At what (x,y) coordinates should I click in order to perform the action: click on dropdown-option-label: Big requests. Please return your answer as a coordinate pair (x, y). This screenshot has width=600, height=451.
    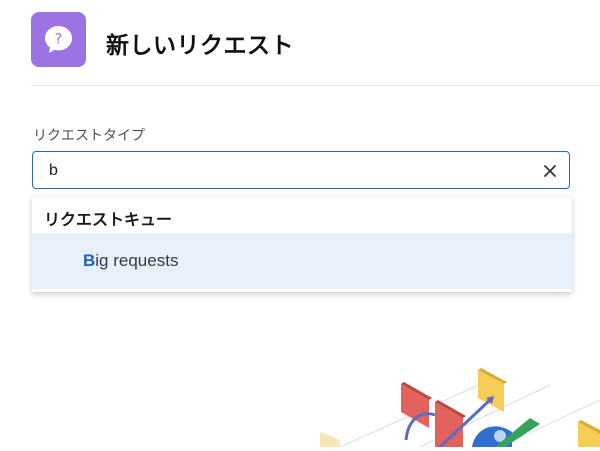
    Looking at the image, I should click on (130, 261).